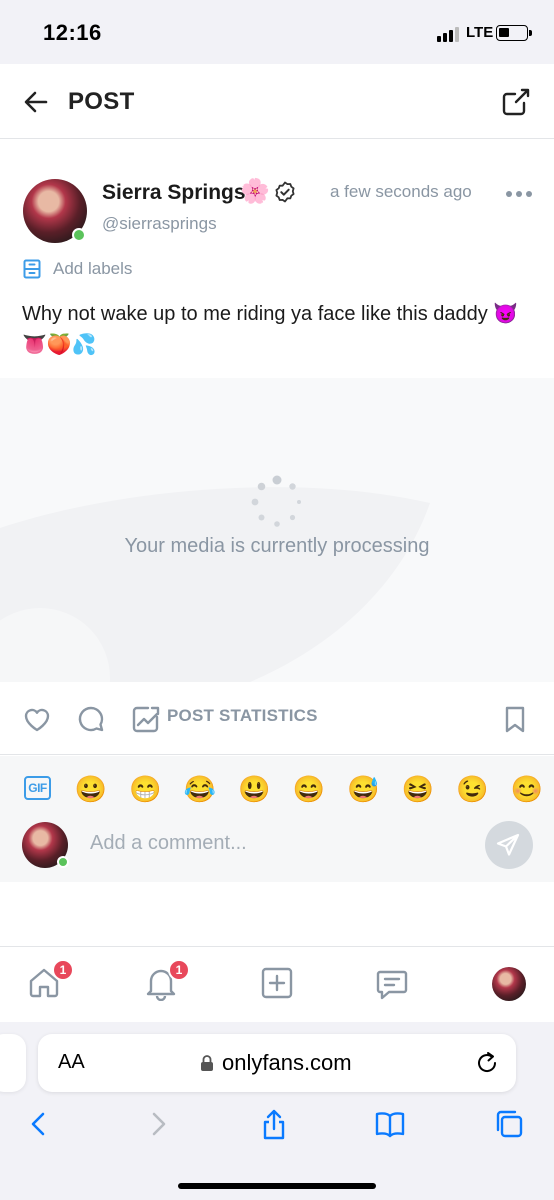 This screenshot has height=1200, width=554. Describe the element at coordinates (91, 719) in the screenshot. I see `comment-bubble-icon` at that location.